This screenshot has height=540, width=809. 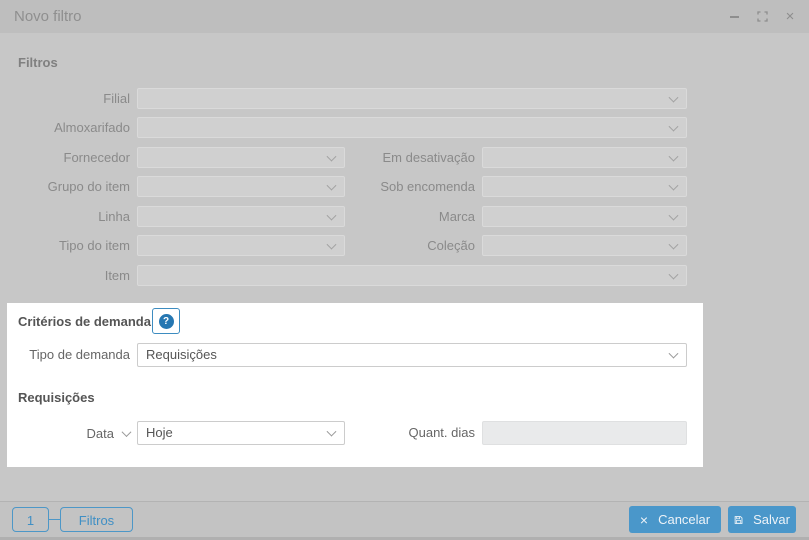 What do you see at coordinates (584, 186) in the screenshot?
I see `sob-encomenda-select` at bounding box center [584, 186].